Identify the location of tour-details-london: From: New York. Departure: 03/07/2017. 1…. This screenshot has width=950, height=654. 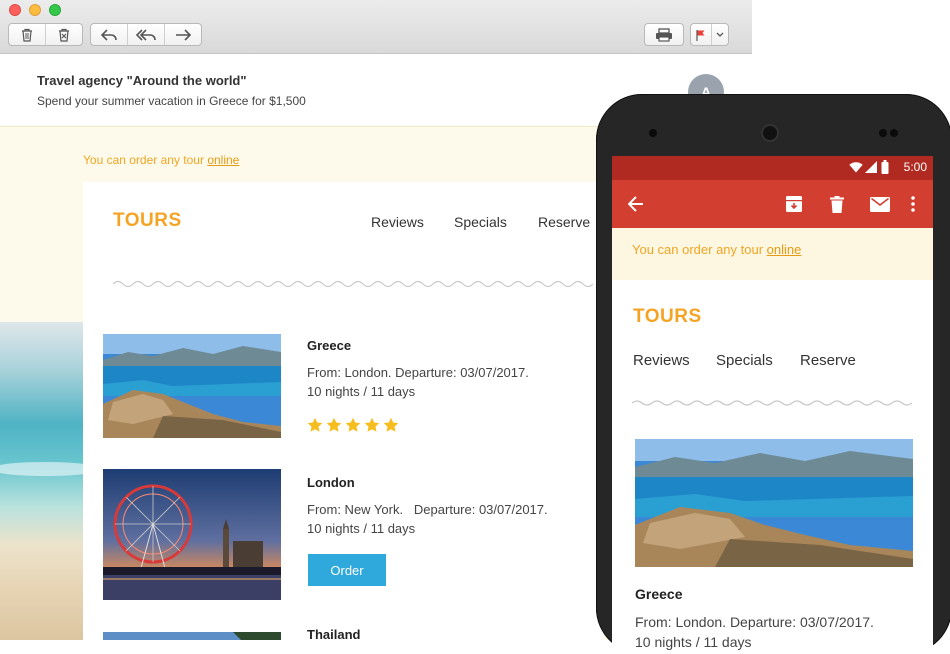
(427, 519).